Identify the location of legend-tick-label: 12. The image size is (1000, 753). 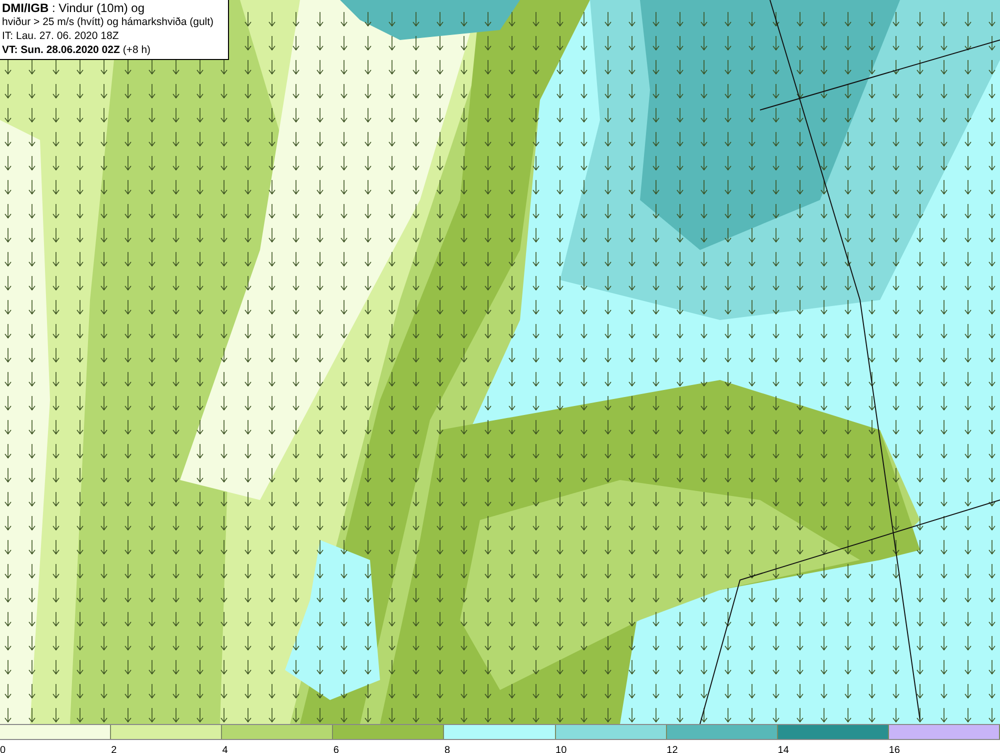
(672, 748).